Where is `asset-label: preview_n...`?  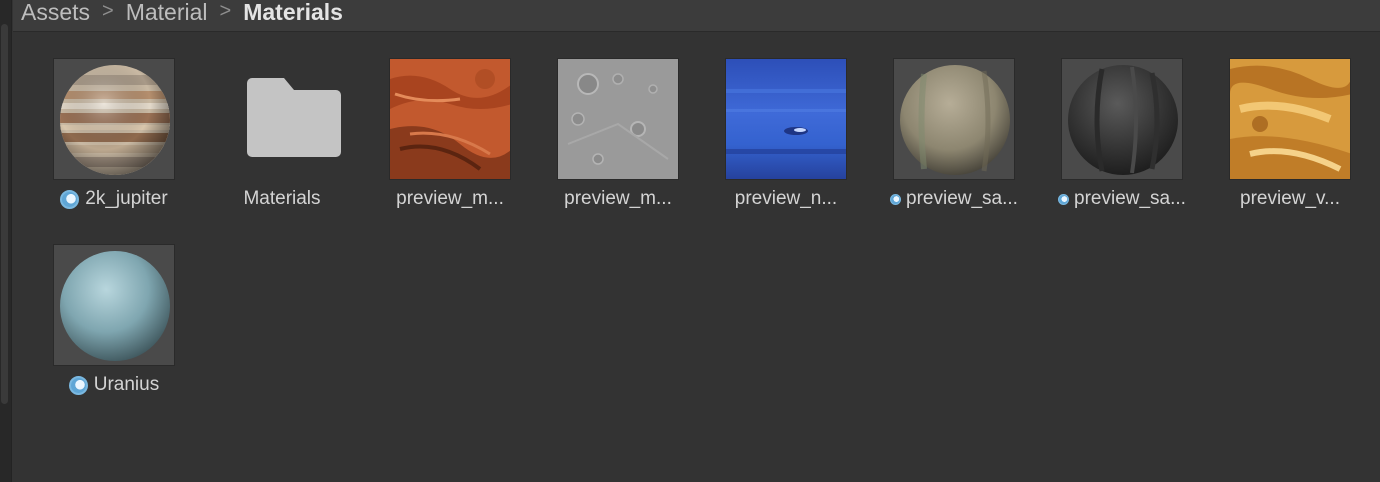 asset-label: preview_n... is located at coordinates (786, 199).